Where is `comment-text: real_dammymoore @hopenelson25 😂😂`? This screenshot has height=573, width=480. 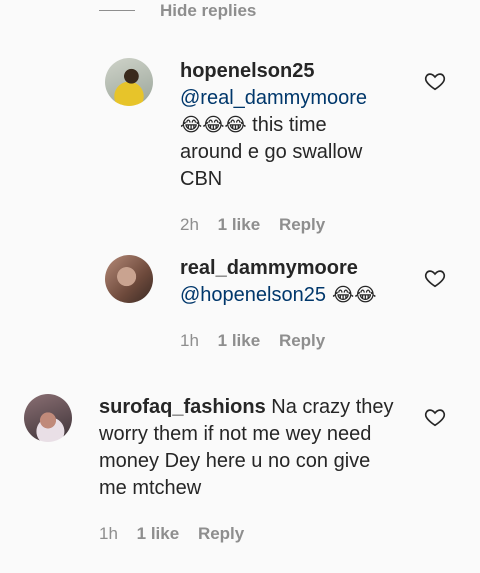
comment-text: real_dammymoore @hopenelson25 😂😂 is located at coordinates (295, 282).